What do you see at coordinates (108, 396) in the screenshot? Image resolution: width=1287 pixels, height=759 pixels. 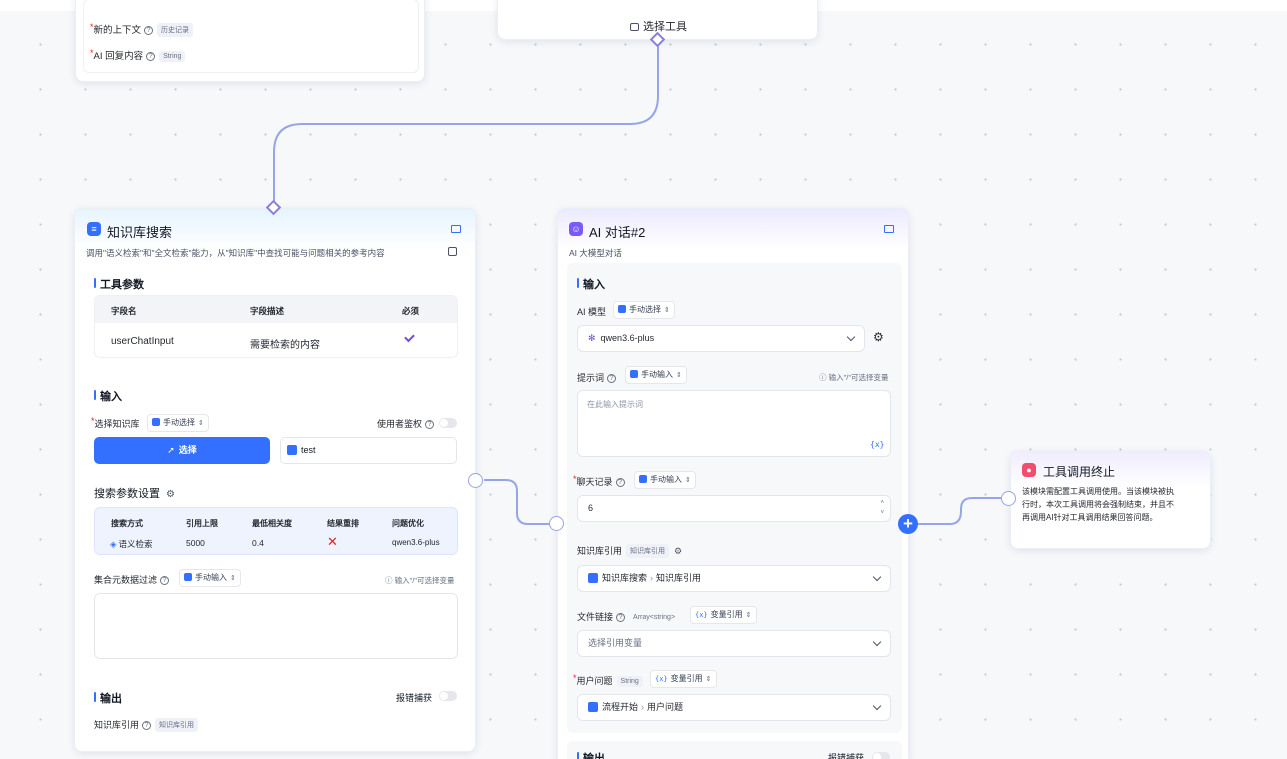 I see `kb-input-title: 输入` at bounding box center [108, 396].